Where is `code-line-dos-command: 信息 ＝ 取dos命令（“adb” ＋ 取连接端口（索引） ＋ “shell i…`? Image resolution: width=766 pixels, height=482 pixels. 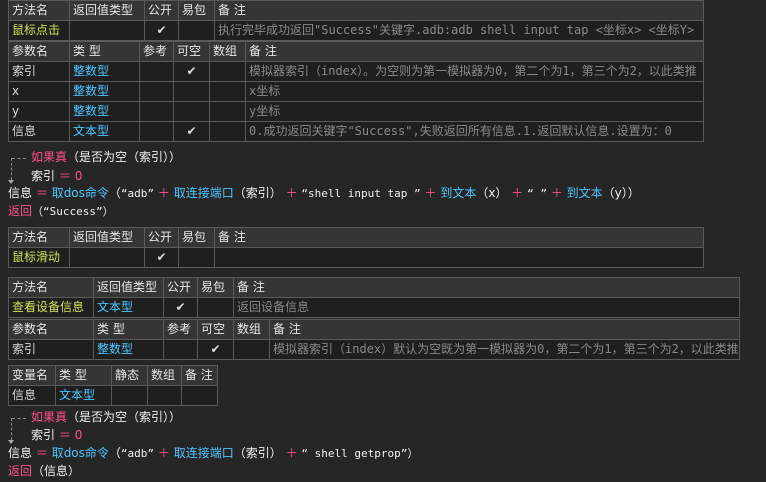 code-line-dos-command: 信息 ＝ 取dos命令（“adb” ＋ 取连接端口（索引） ＋ “shell i… is located at coordinates (324, 193).